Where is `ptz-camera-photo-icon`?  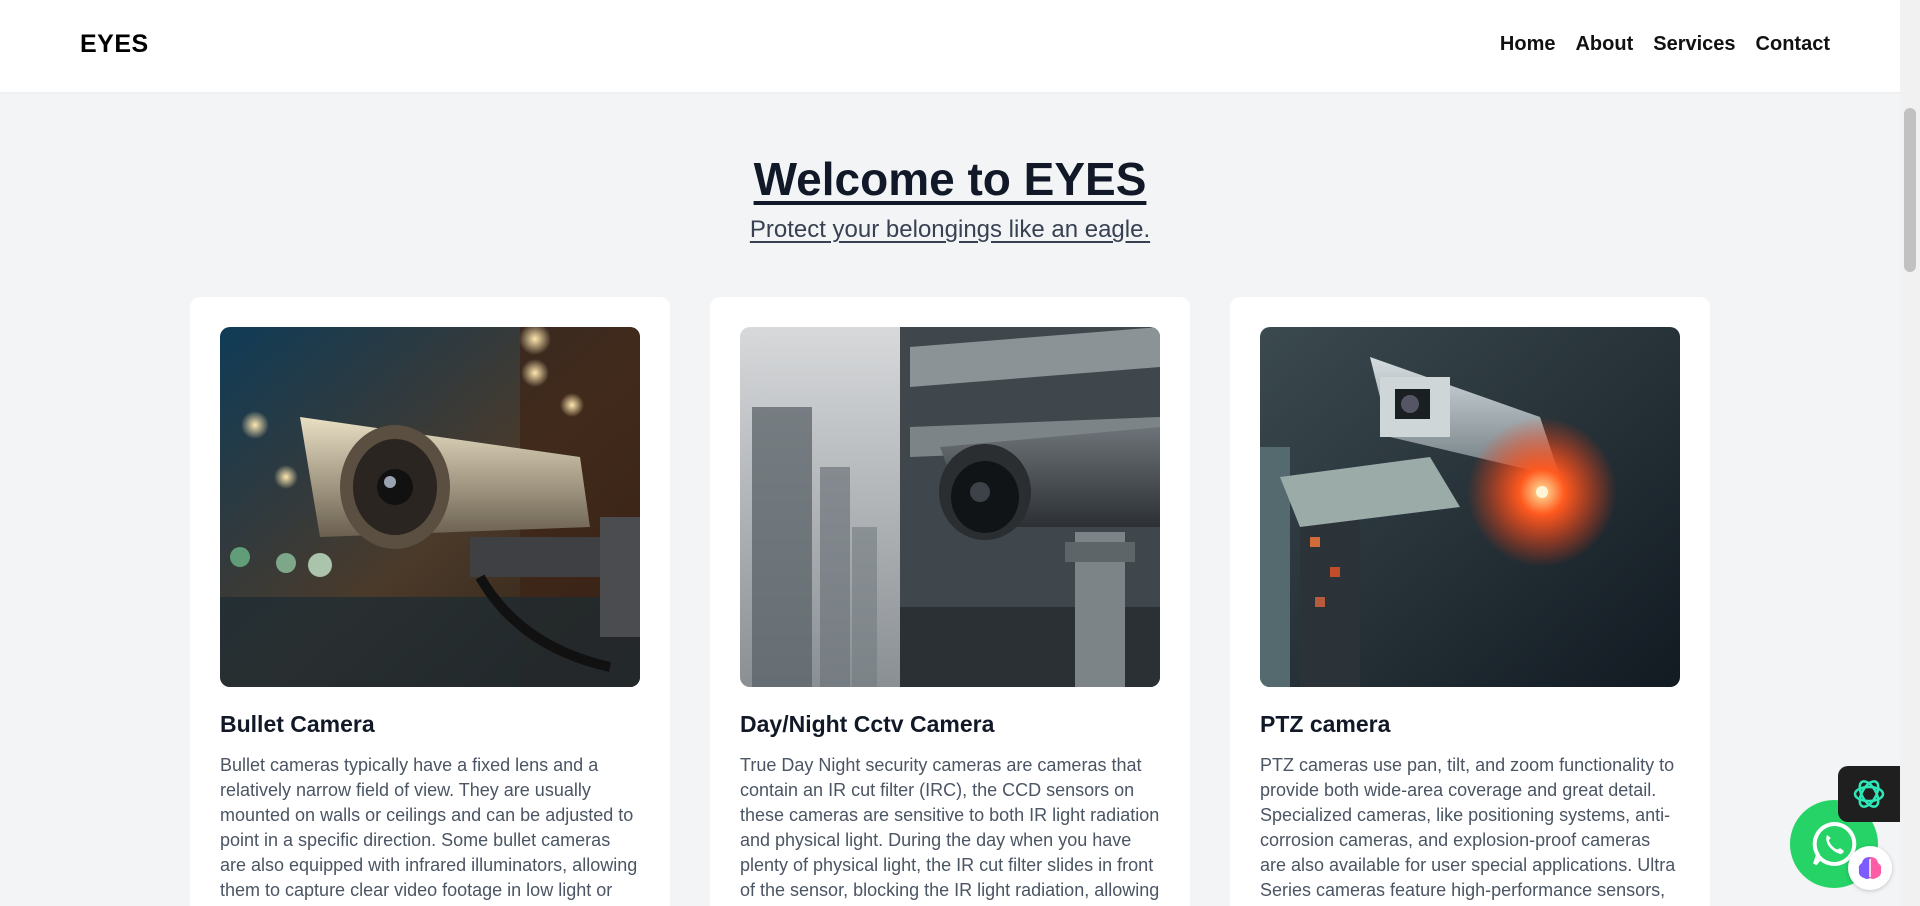 ptz-camera-photo-icon is located at coordinates (1470, 507).